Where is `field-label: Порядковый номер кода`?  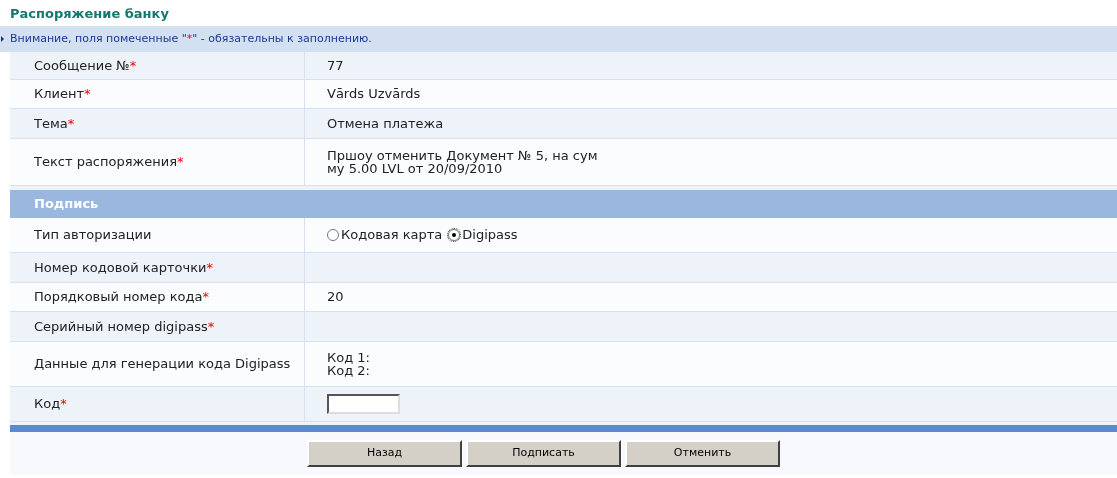
field-label: Порядковый номер кода is located at coordinates (118, 297).